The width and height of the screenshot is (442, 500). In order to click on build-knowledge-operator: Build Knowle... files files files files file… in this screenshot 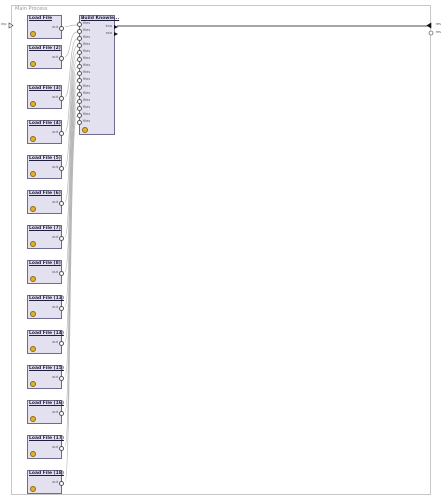, I will do `click(98, 75)`.